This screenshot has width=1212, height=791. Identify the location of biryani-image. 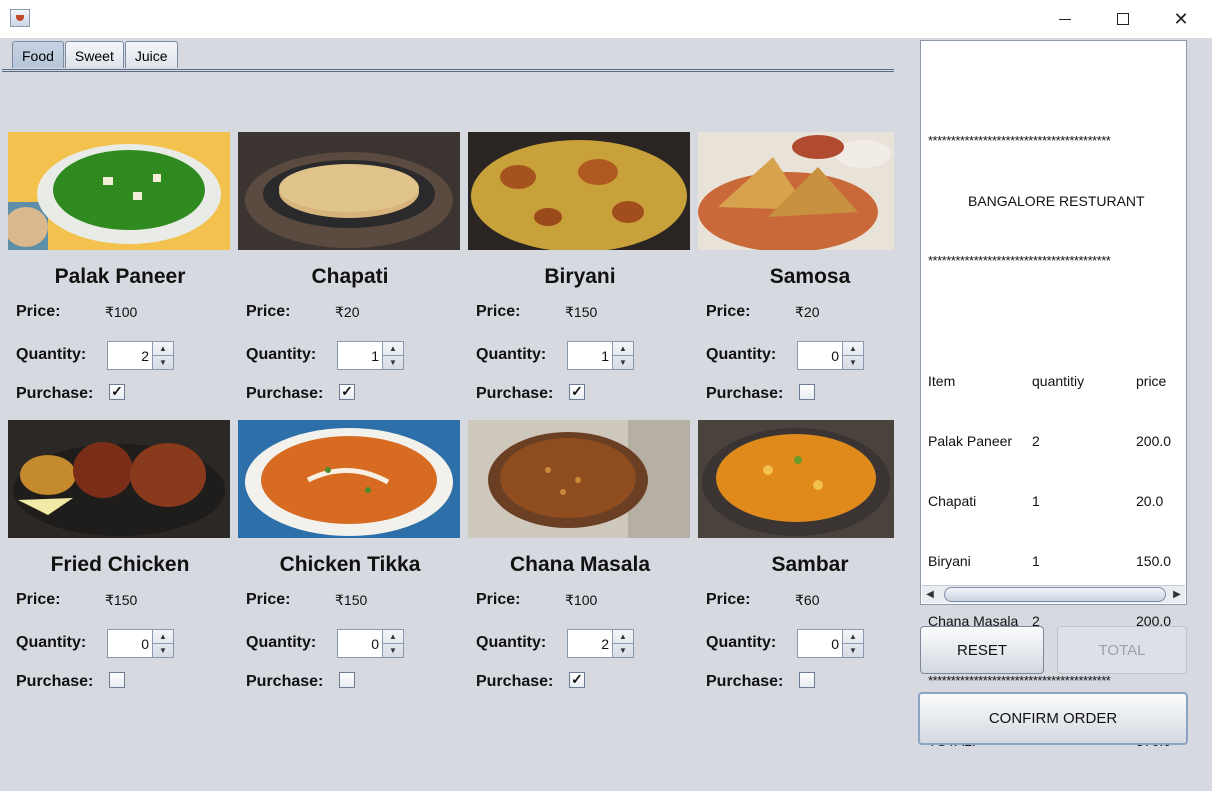
(579, 191).